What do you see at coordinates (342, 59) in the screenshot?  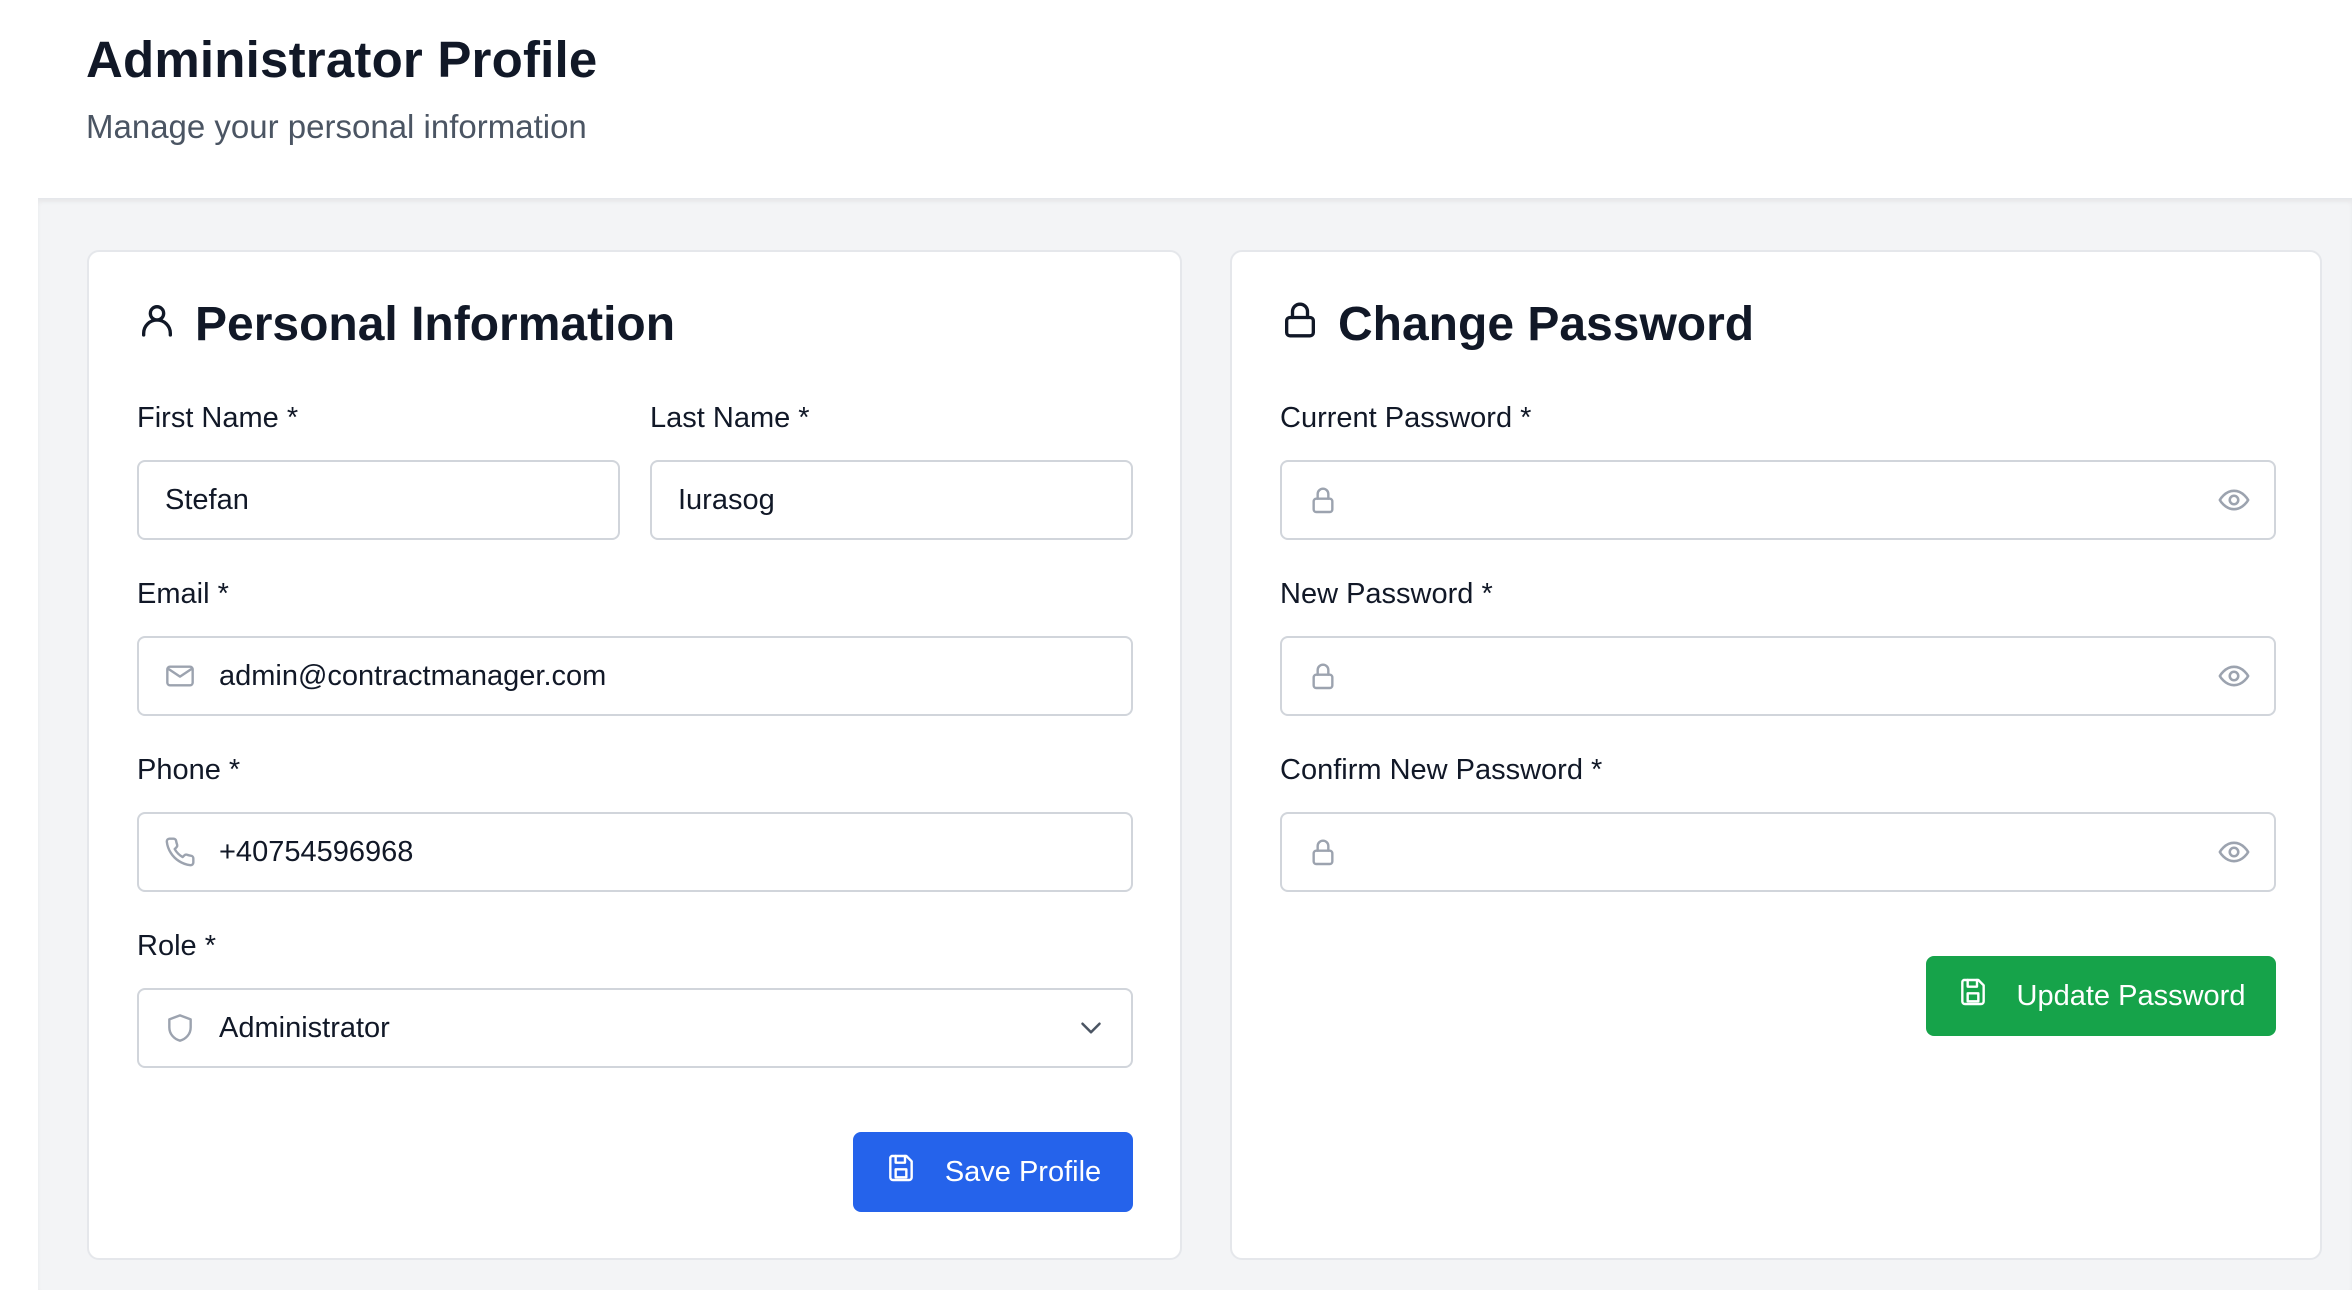 I see `page-title: Administrator Profile` at bounding box center [342, 59].